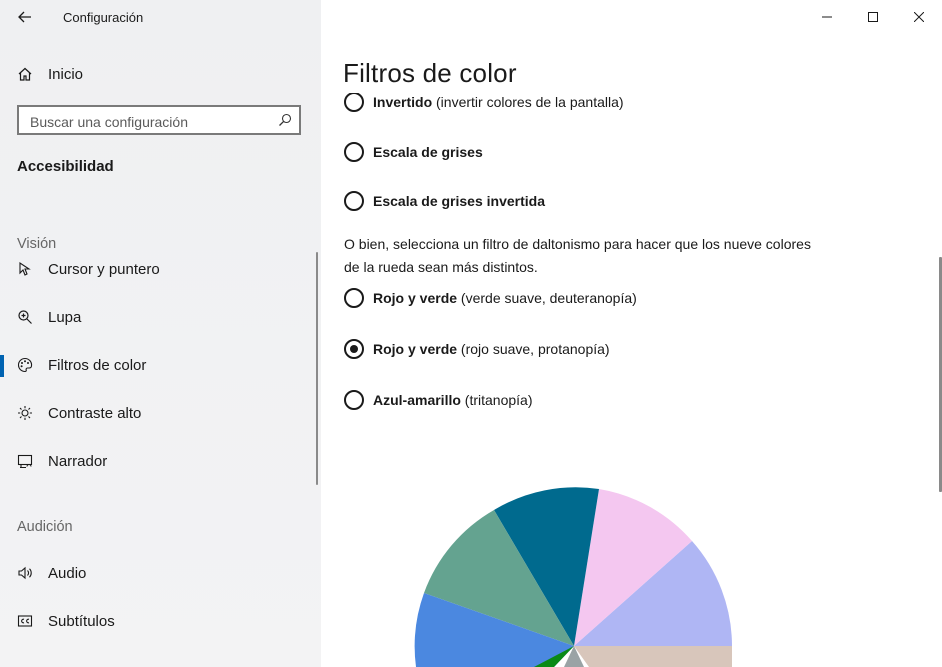  I want to click on search-input, so click(155, 122).